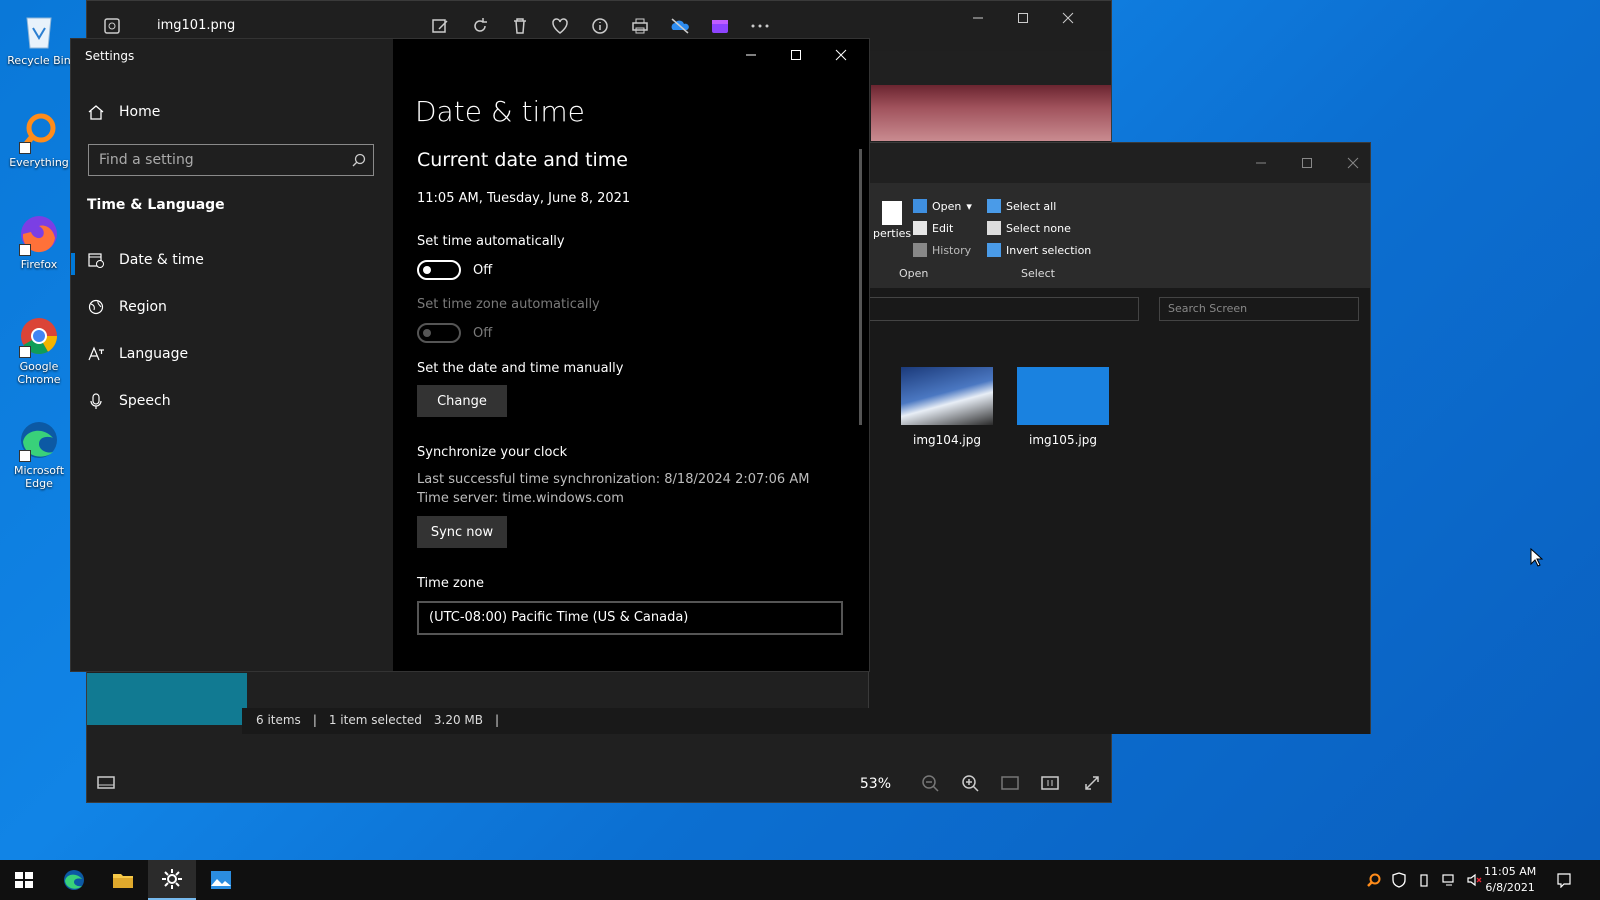 Image resolution: width=1600 pixels, height=900 pixels. What do you see at coordinates (680, 26) in the screenshot?
I see `onedrive-off-icon` at bounding box center [680, 26].